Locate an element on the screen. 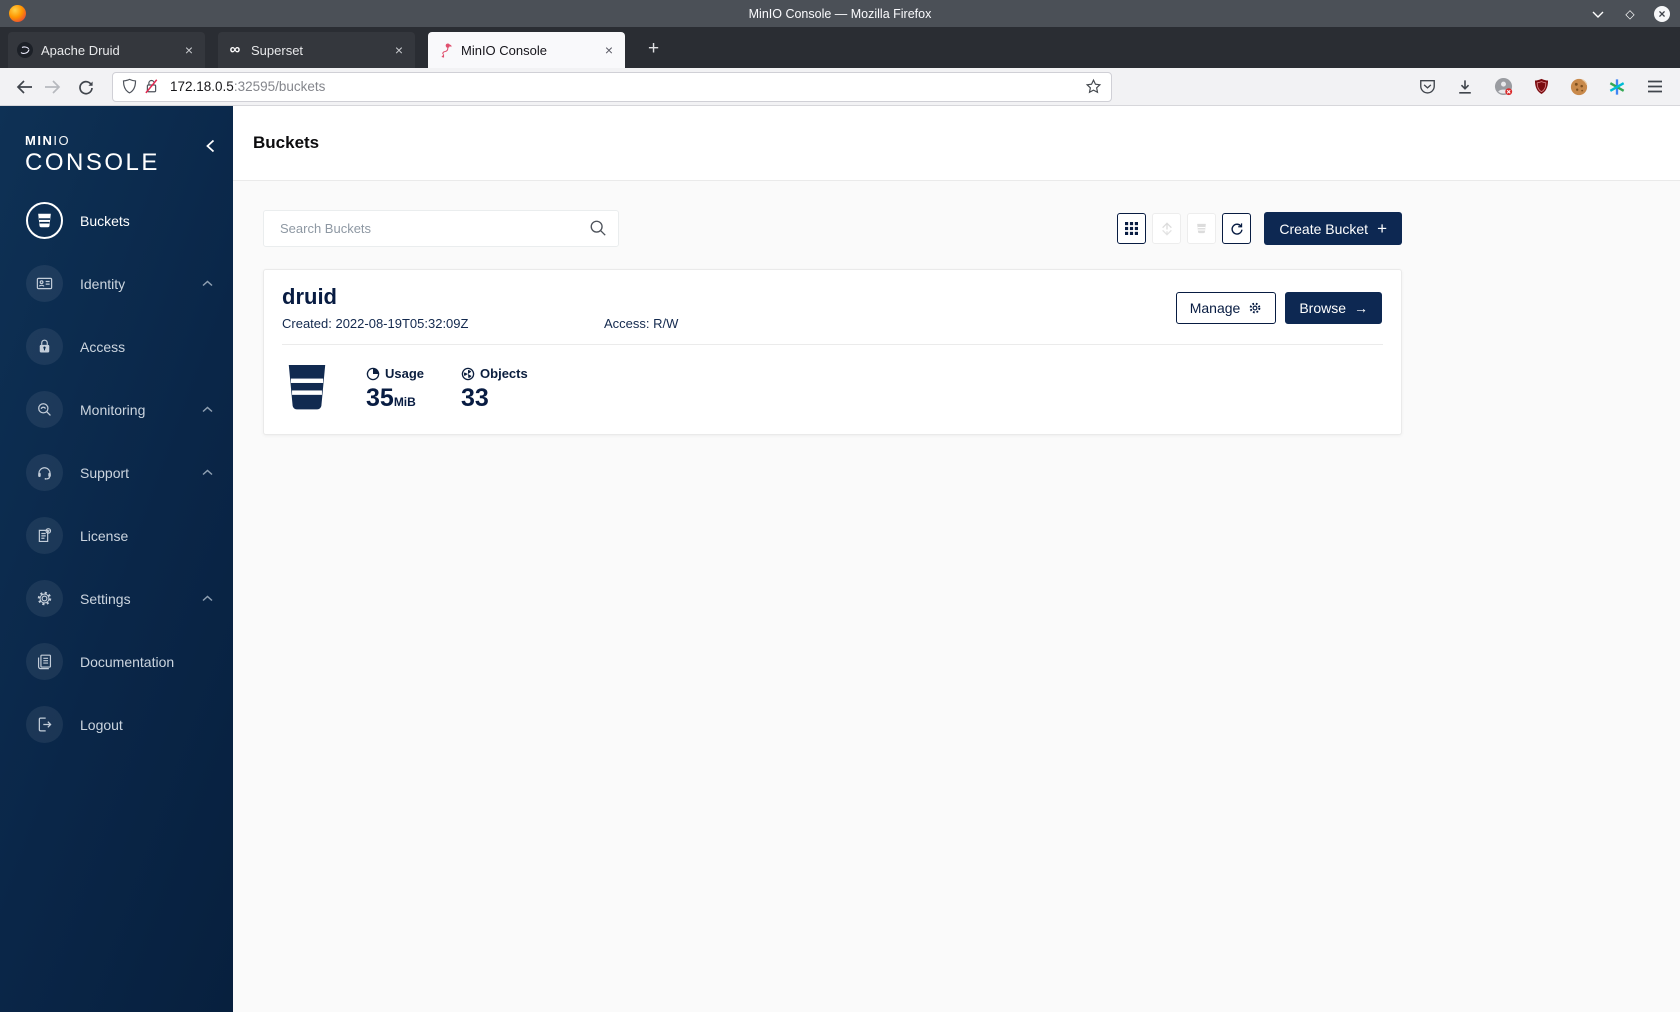 This screenshot has width=1680, height=1012. downloads-icon is located at coordinates (1465, 87).